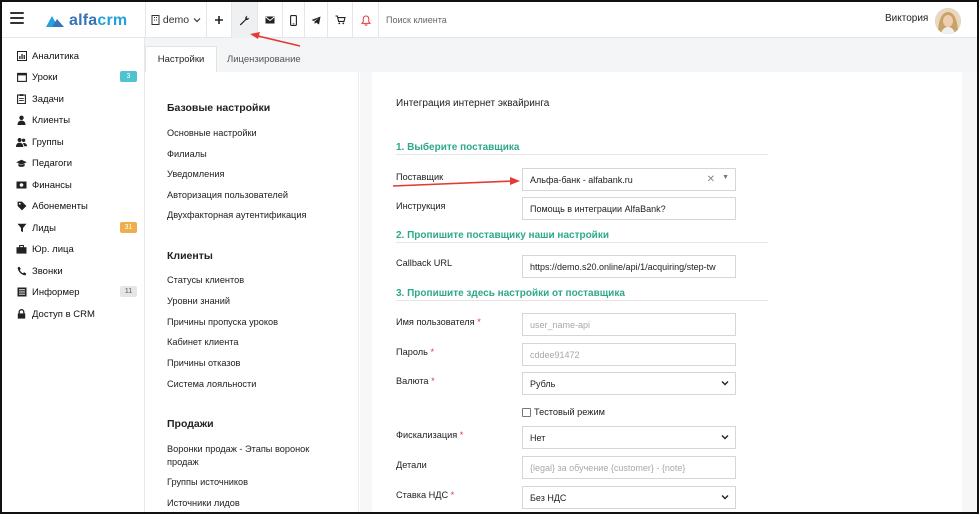  What do you see at coordinates (21, 292) in the screenshot?
I see `list-icon` at bounding box center [21, 292].